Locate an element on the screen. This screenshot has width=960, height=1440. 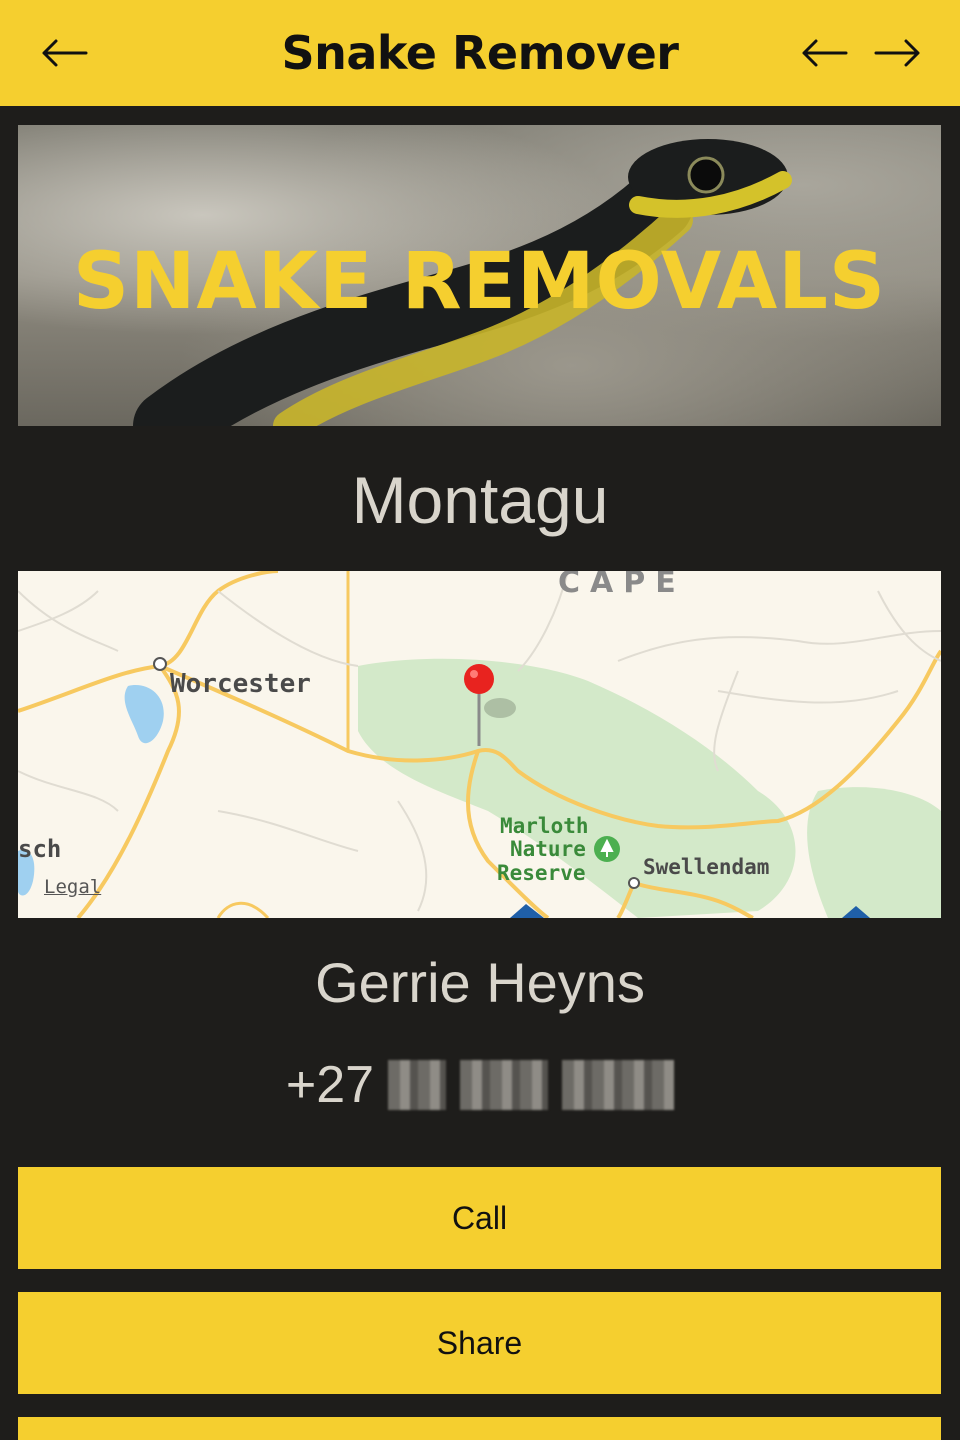
contact-name: Gerrie Heyns is located at coordinates (480, 982).